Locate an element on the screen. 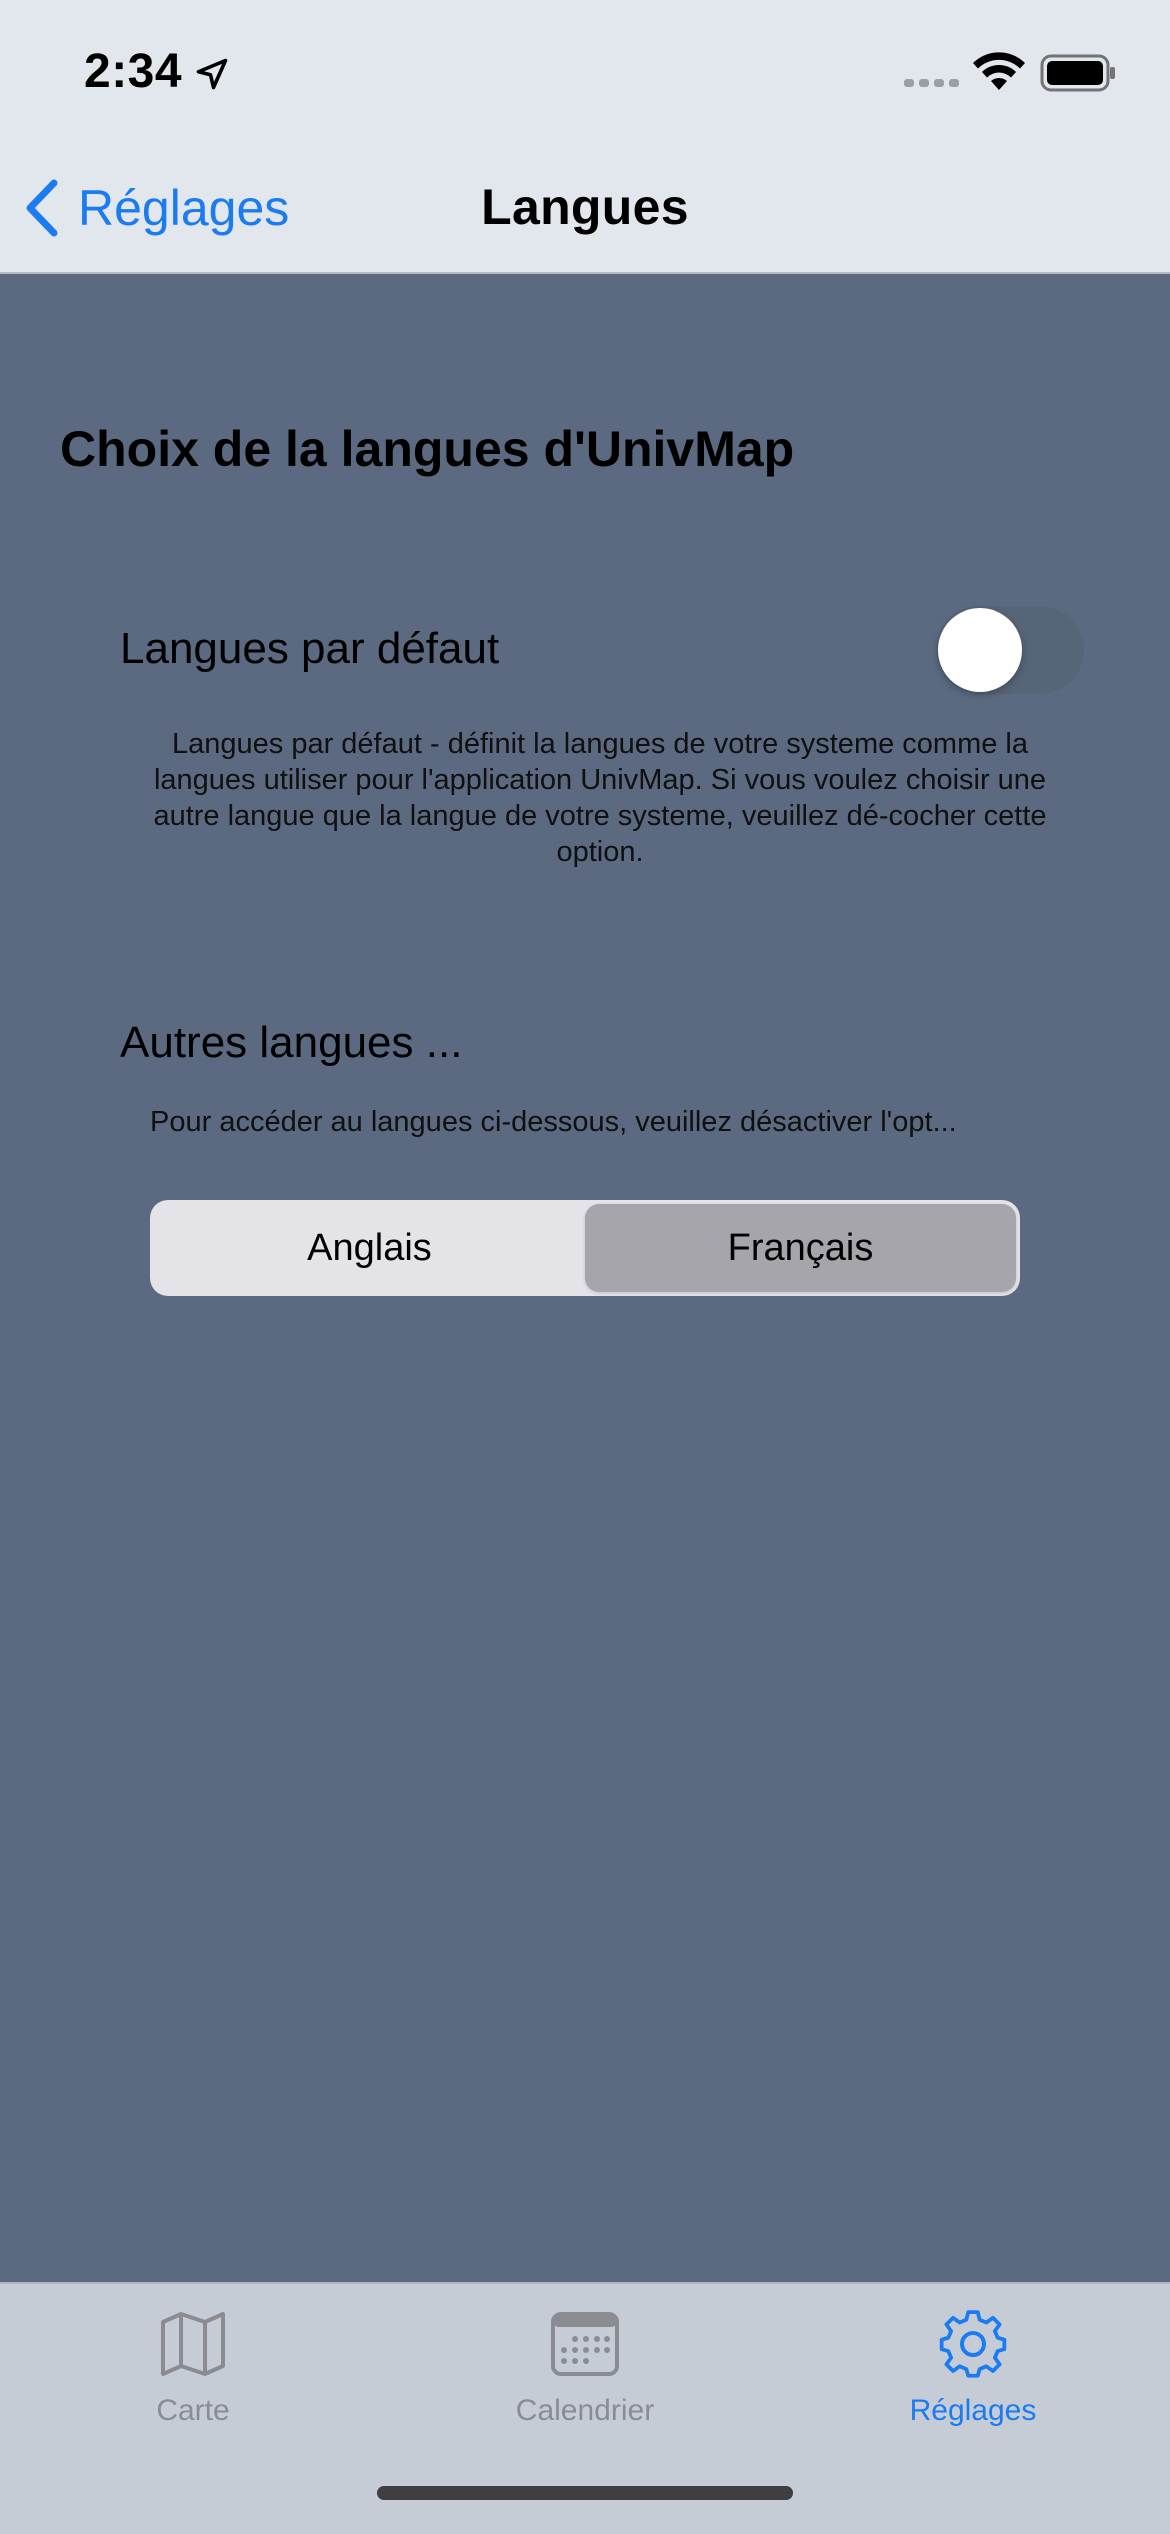 The height and width of the screenshot is (2534, 1170). battery-icon is located at coordinates (1077, 73).